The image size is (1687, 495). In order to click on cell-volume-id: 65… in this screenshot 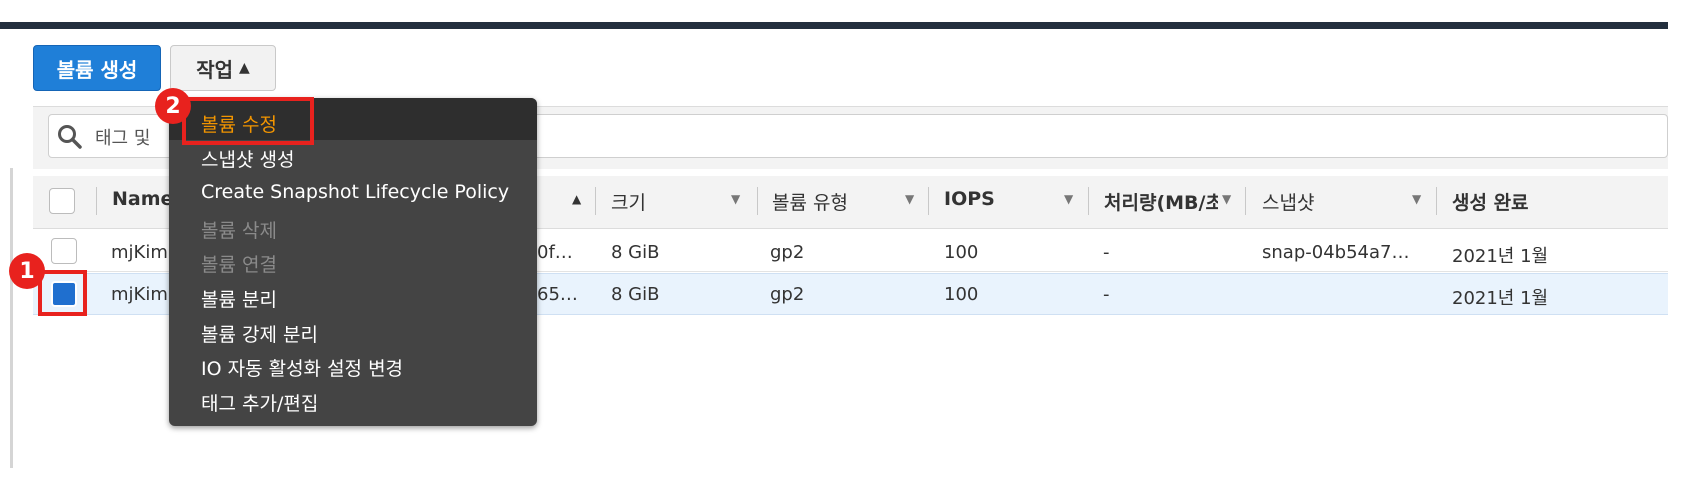, I will do `click(557, 294)`.